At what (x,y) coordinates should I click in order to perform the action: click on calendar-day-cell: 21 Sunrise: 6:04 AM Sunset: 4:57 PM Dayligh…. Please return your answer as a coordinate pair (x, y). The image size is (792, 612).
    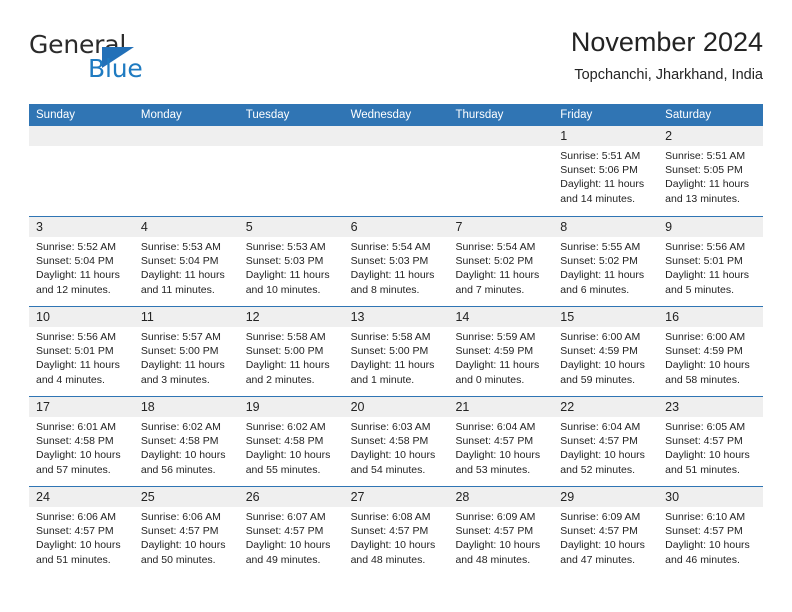
    Looking at the image, I should click on (501, 441).